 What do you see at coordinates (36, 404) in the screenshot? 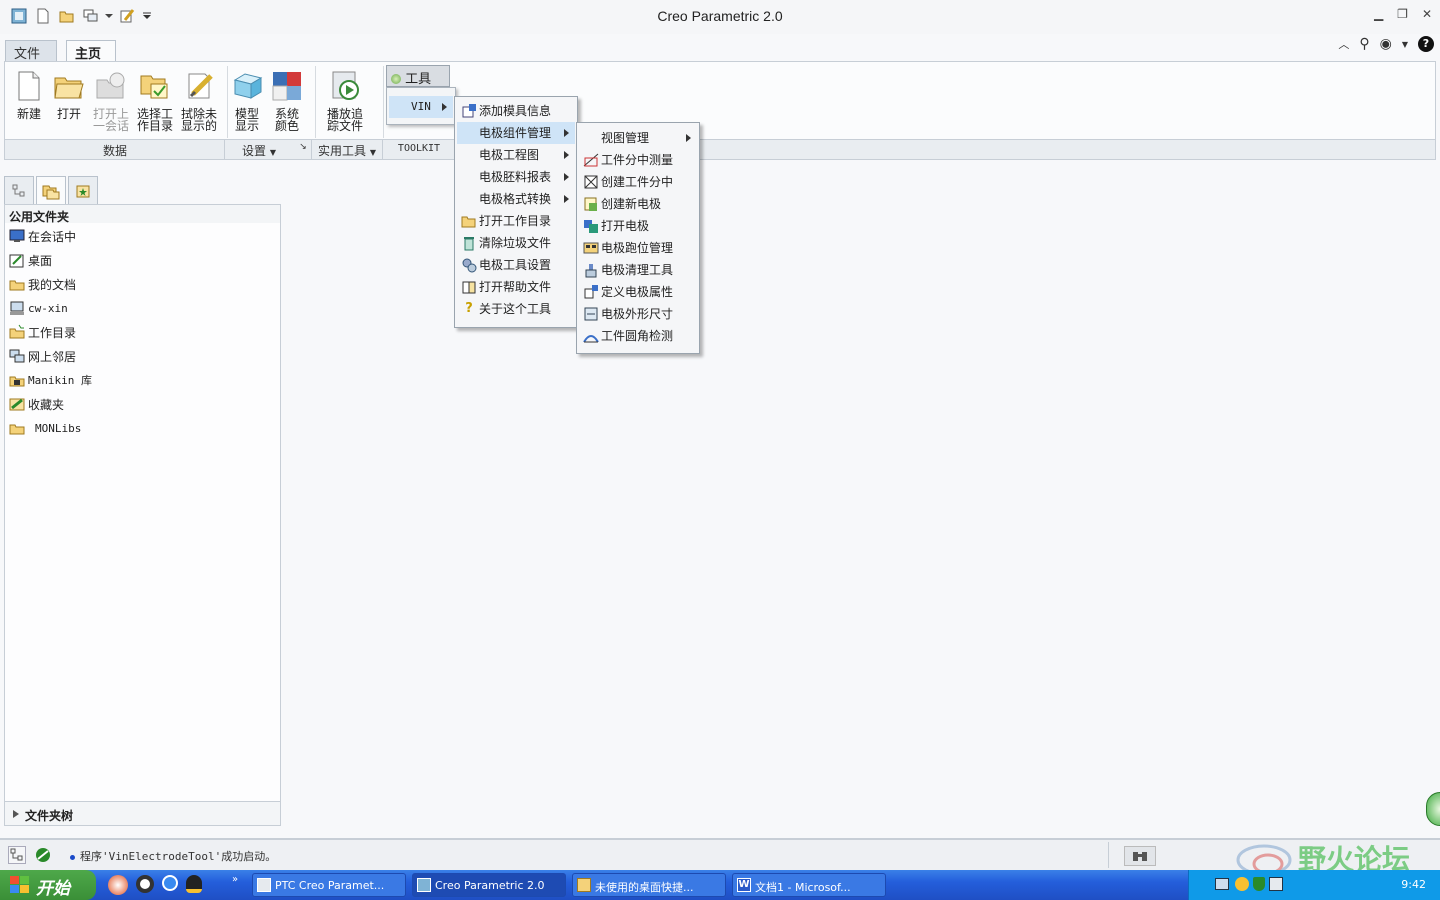
I see `folder-item-favorites: 收藏夹` at bounding box center [36, 404].